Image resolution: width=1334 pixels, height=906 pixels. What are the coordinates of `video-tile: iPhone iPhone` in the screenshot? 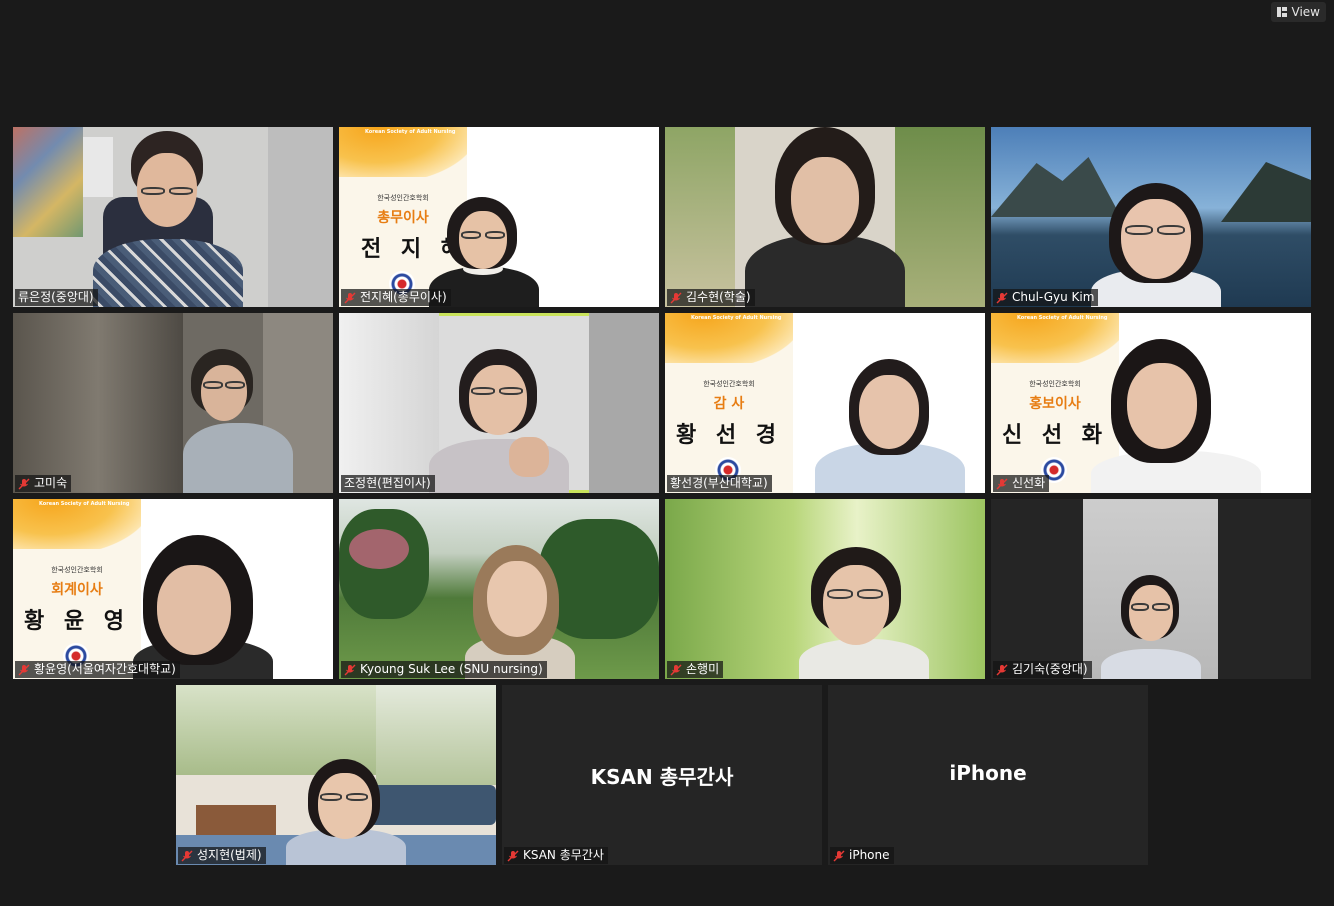 It's located at (988, 775).